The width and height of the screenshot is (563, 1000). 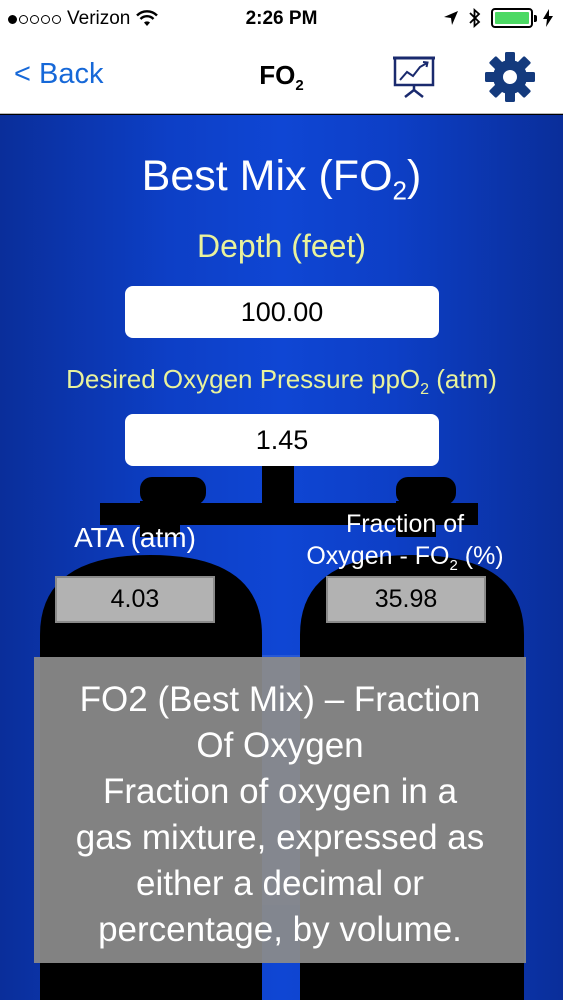 I want to click on status-bar: Verizon 2:26 PM, so click(x=281, y=19).